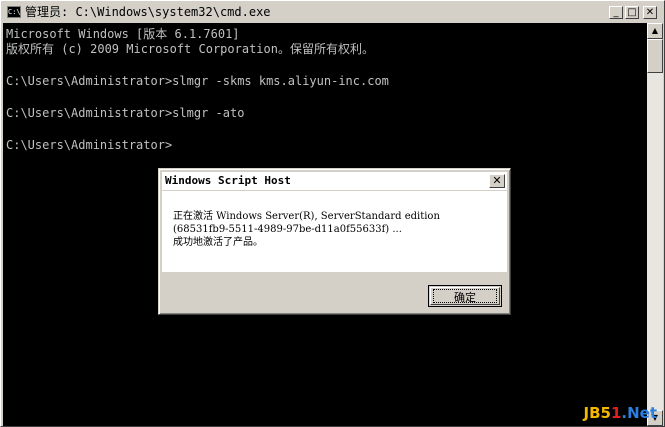 The height and width of the screenshot is (427, 665). I want to click on dialog-message-line: 成功地激活了产品。, so click(218, 242).